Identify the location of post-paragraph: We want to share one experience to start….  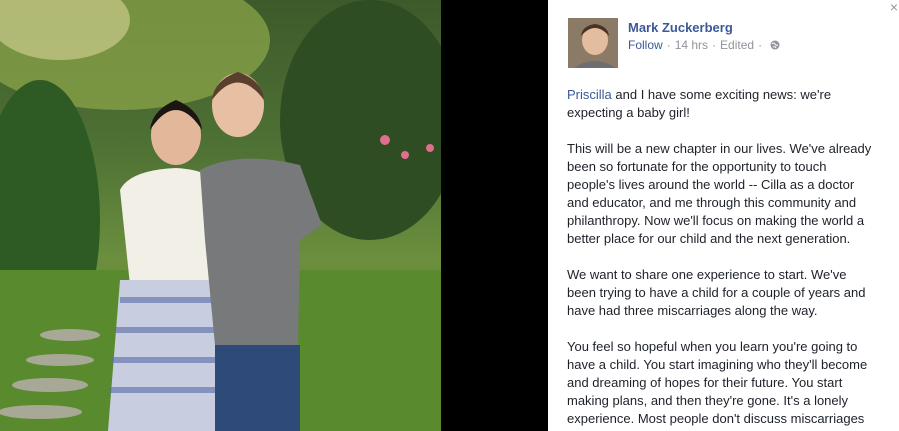
(716, 292).